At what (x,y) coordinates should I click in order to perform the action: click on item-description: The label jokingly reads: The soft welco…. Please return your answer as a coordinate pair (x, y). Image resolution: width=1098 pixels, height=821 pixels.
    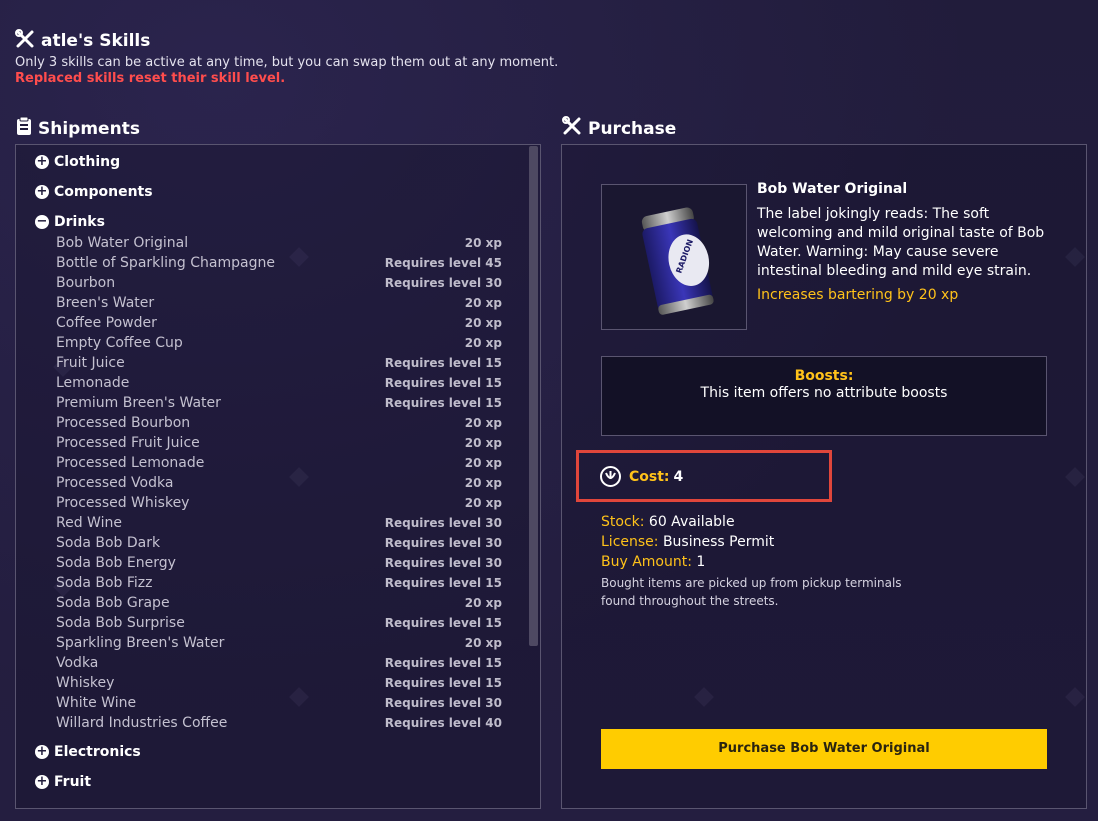
    Looking at the image, I should click on (901, 242).